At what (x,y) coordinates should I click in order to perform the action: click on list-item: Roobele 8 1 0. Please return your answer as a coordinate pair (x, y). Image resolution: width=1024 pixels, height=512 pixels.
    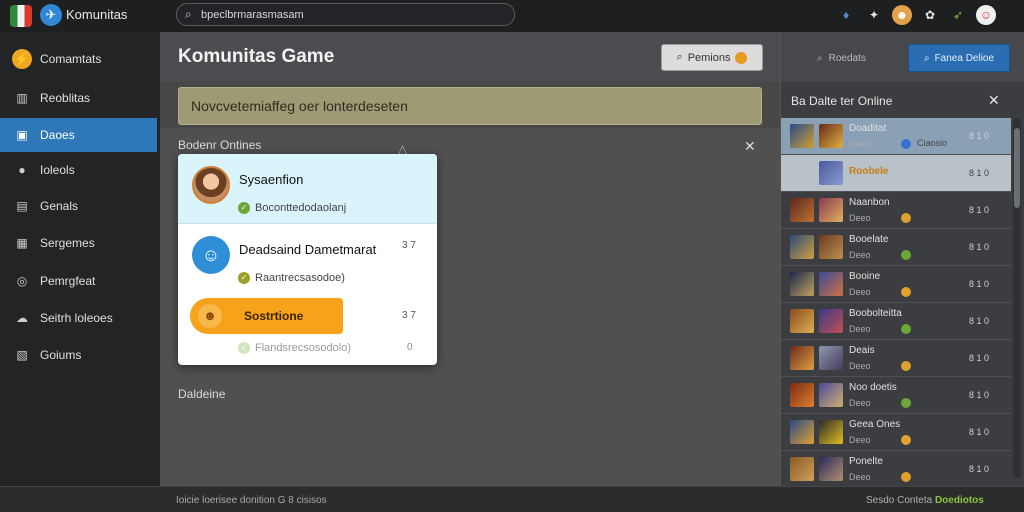
    Looking at the image, I should click on (896, 173).